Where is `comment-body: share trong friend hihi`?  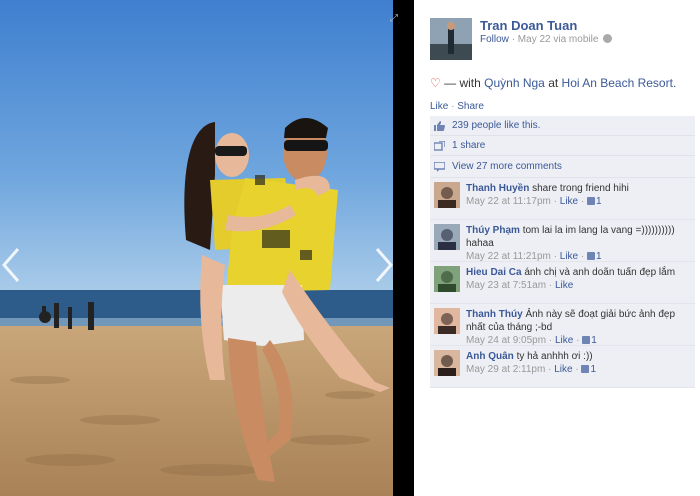 comment-body: share trong friend hihi is located at coordinates (580, 188).